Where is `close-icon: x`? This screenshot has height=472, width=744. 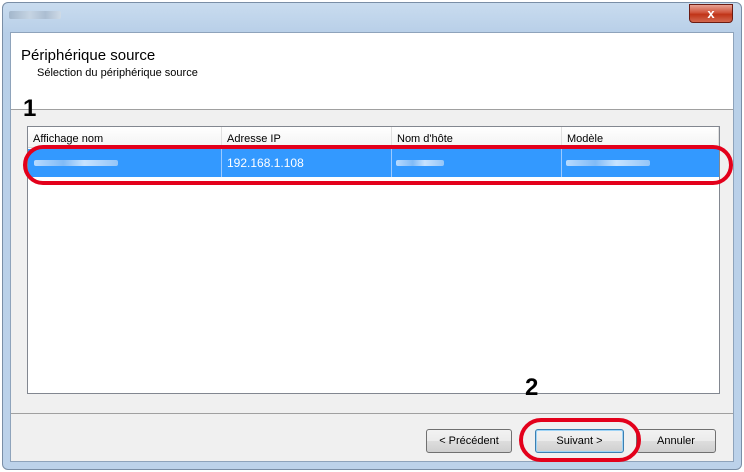 close-icon: x is located at coordinates (711, 13).